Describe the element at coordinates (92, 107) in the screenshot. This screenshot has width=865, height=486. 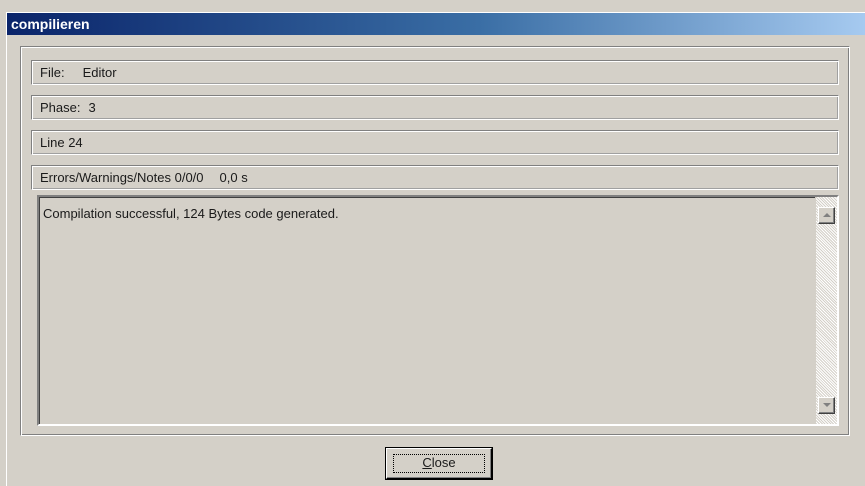
I see `phase-value: 3` at that location.